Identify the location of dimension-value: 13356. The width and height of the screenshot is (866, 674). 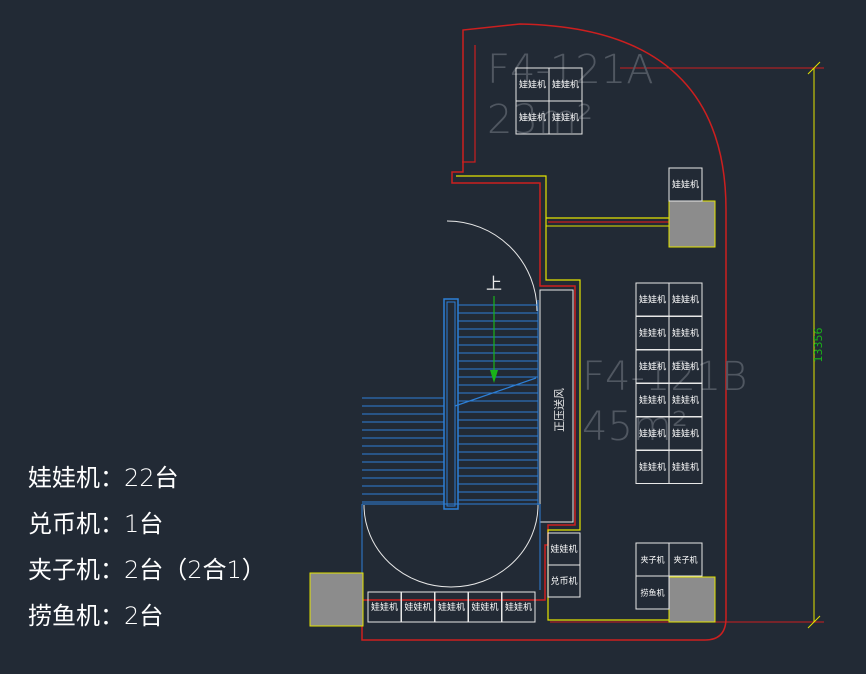
(818, 345).